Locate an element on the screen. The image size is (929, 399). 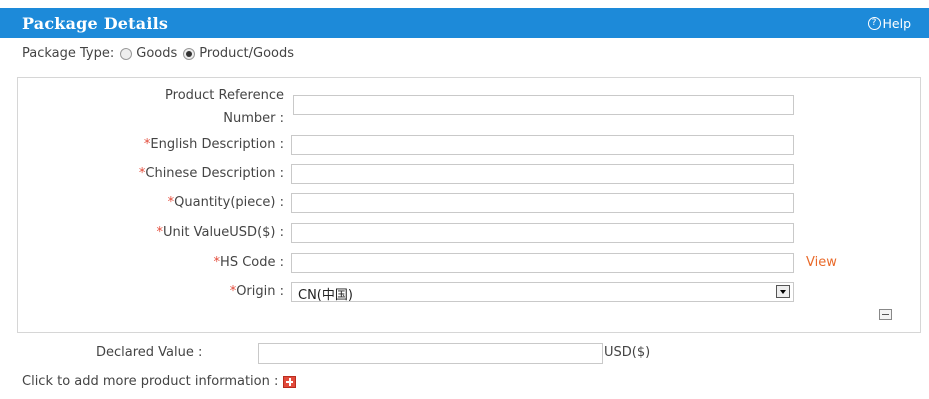
hs-code-view-link: View is located at coordinates (821, 262).